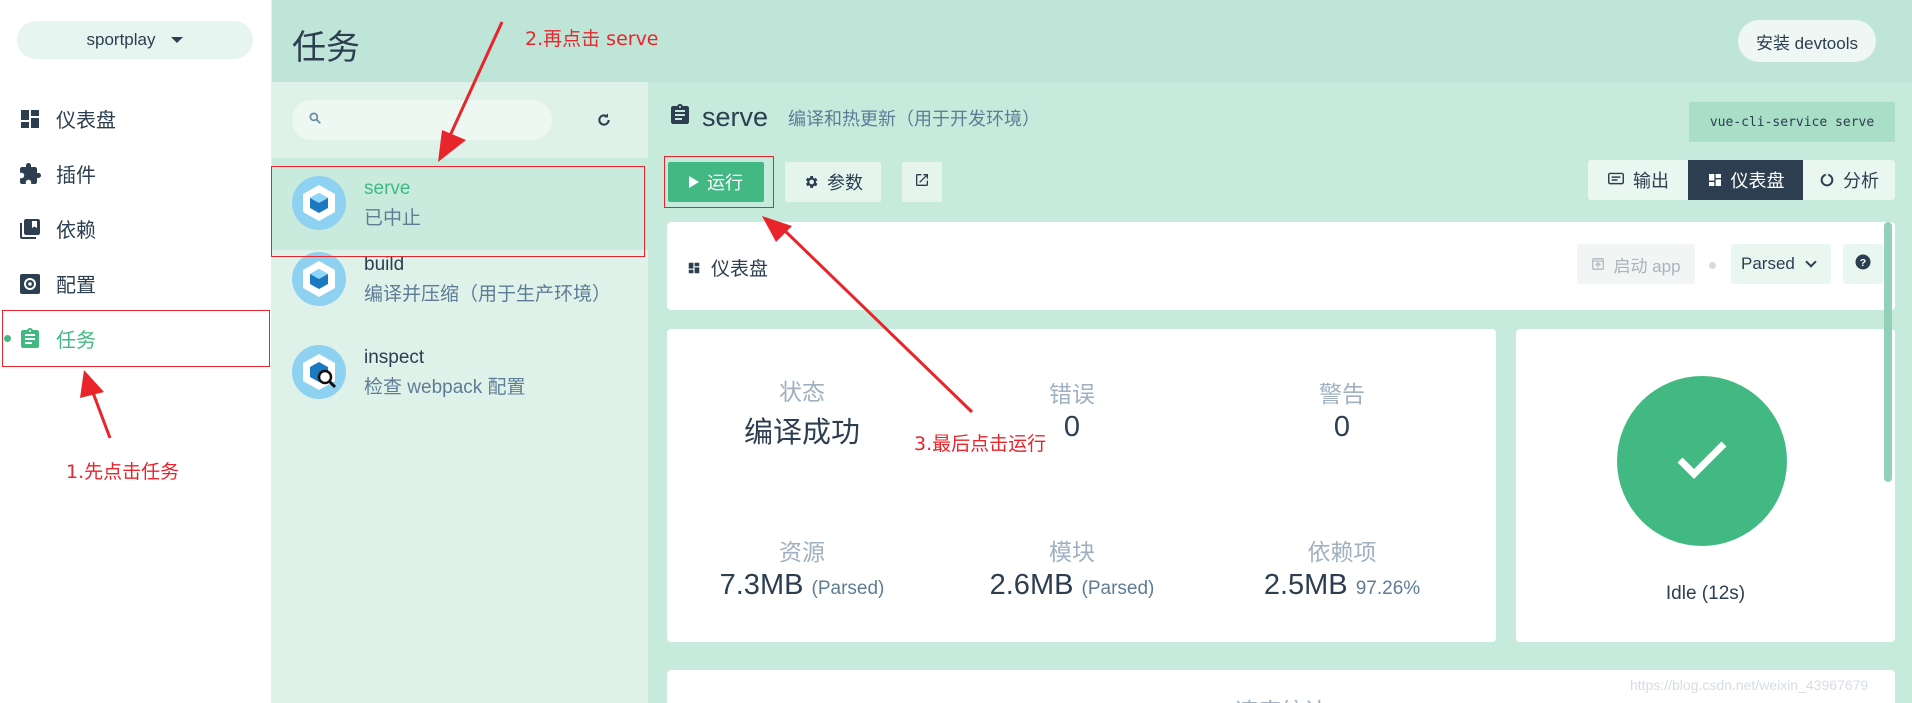  Describe the element at coordinates (1647, 266) in the screenshot. I see `start-app-label: 启动 app` at that location.